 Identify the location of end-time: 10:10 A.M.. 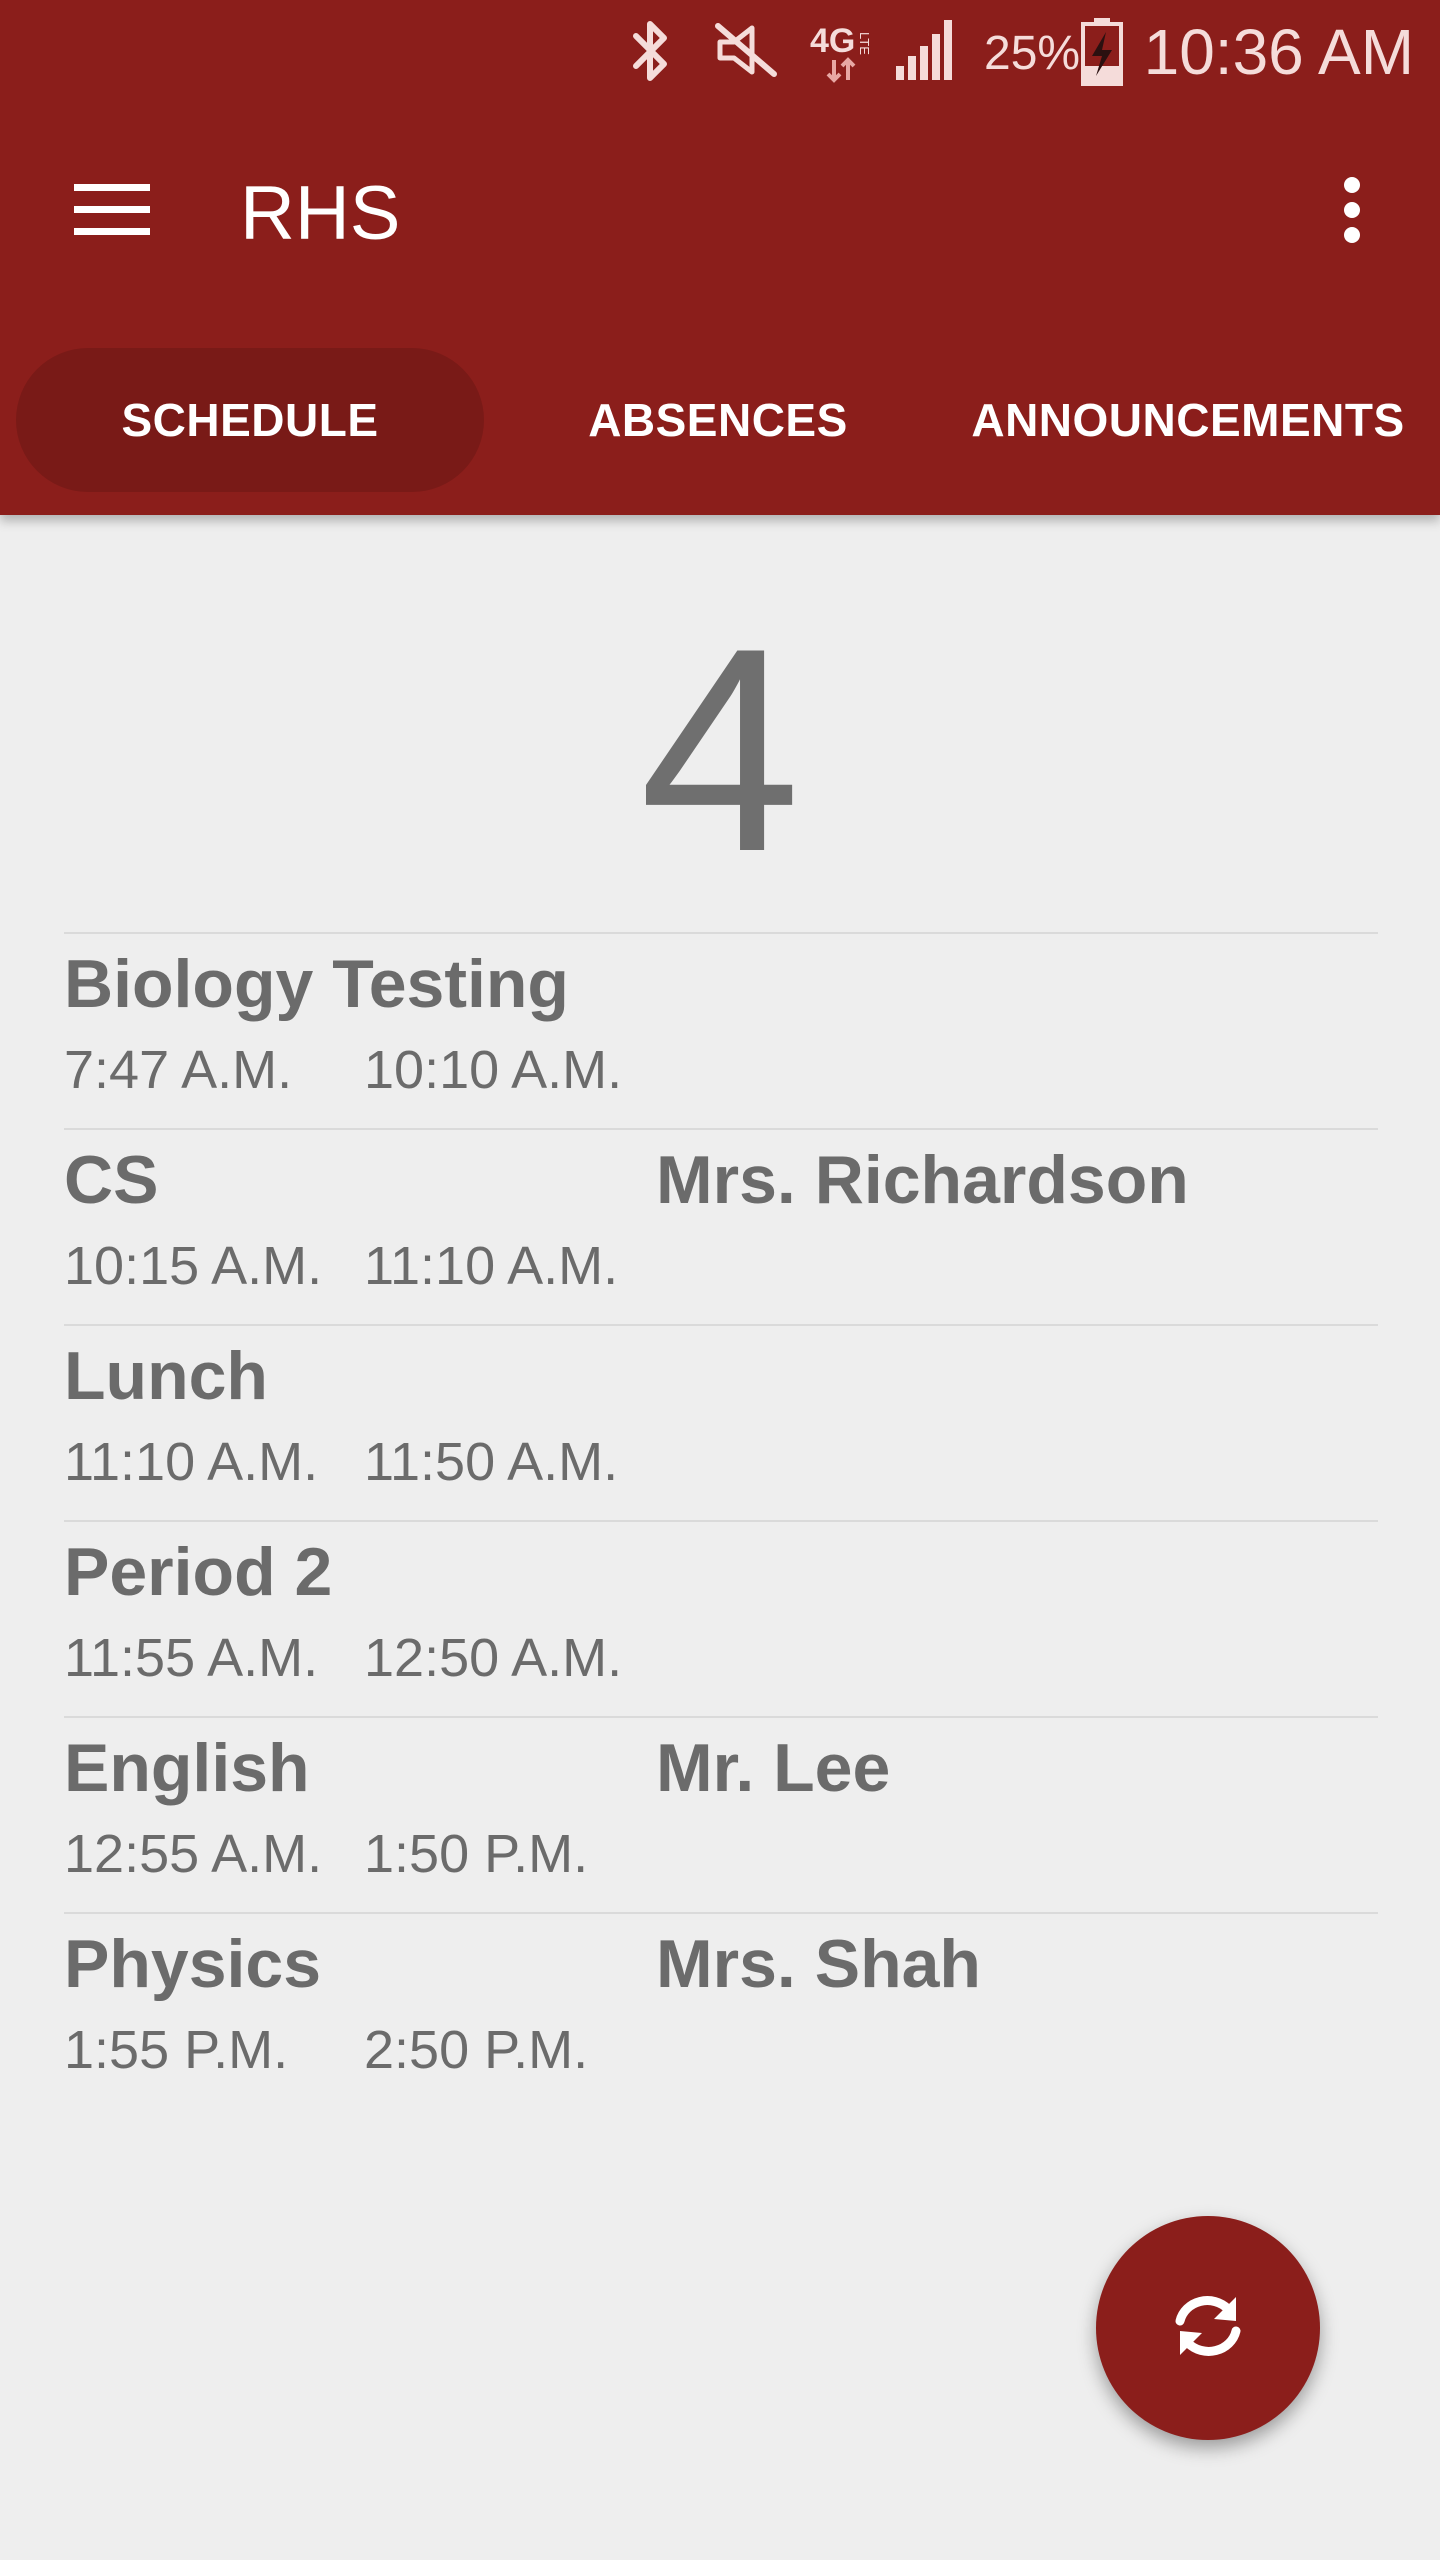
(493, 1070).